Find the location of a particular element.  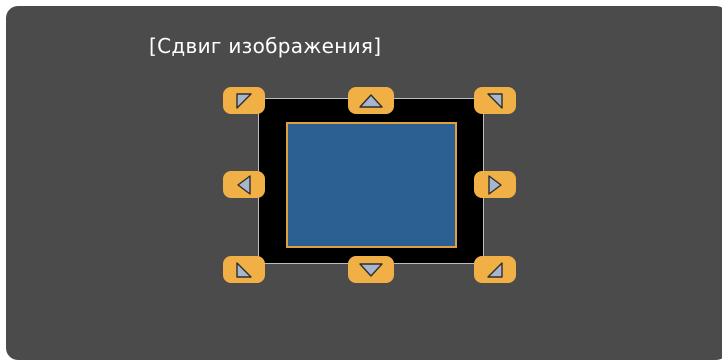

shift-up-button is located at coordinates (371, 100).